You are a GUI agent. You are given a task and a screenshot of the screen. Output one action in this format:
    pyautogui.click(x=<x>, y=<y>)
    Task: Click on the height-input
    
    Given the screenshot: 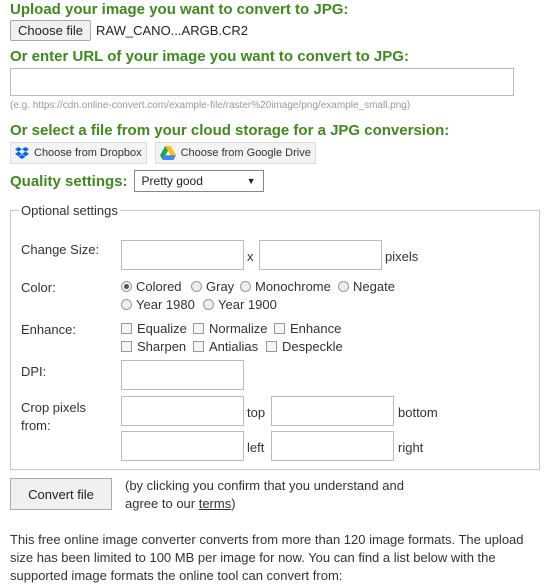 What is the action you would take?
    pyautogui.click(x=320, y=255)
    